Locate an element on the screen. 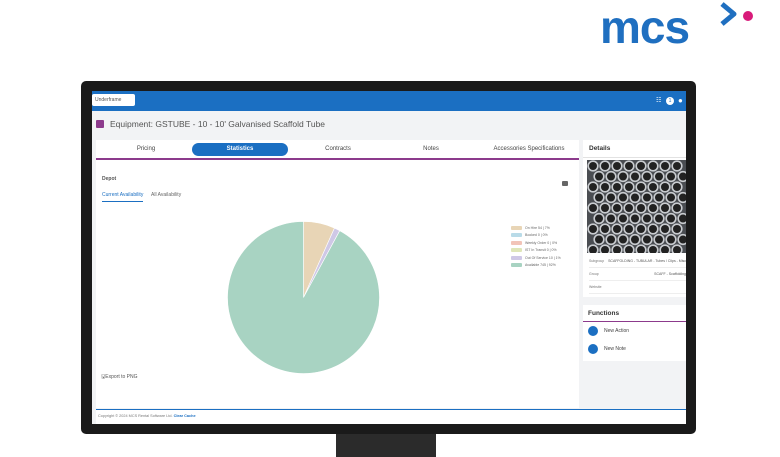 The image size is (780, 457). tab-pricing: Pricing is located at coordinates (146, 149).